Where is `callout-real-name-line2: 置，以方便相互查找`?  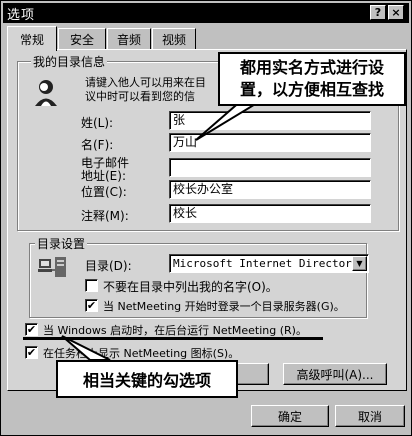
callout-real-name-line2: 置，以方便相互查找 is located at coordinates (311, 89).